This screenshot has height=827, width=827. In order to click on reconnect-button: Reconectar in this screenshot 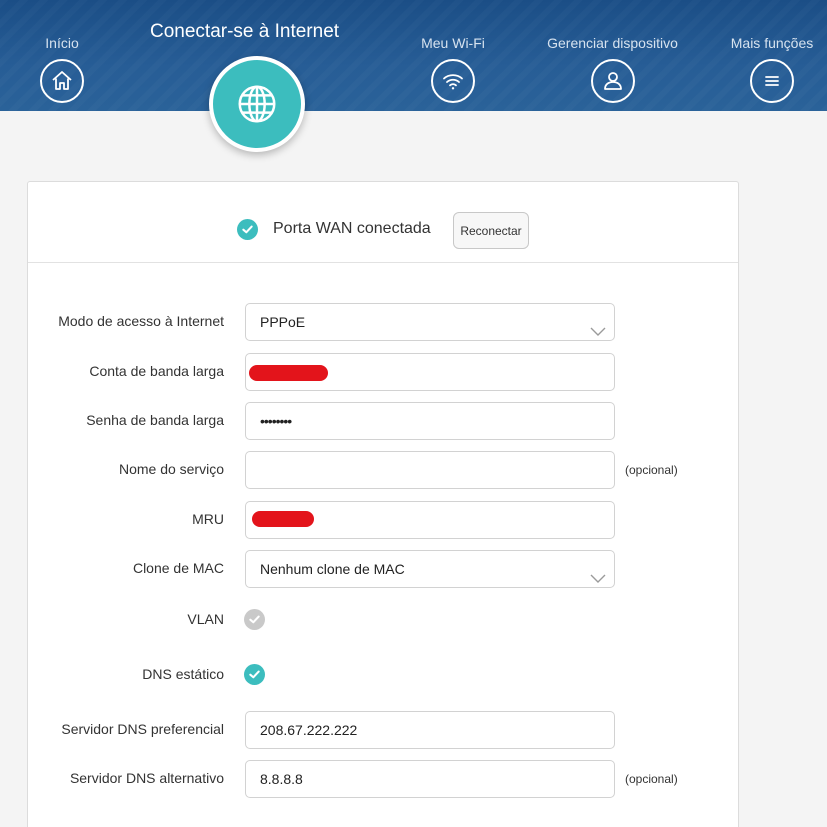, I will do `click(491, 230)`.